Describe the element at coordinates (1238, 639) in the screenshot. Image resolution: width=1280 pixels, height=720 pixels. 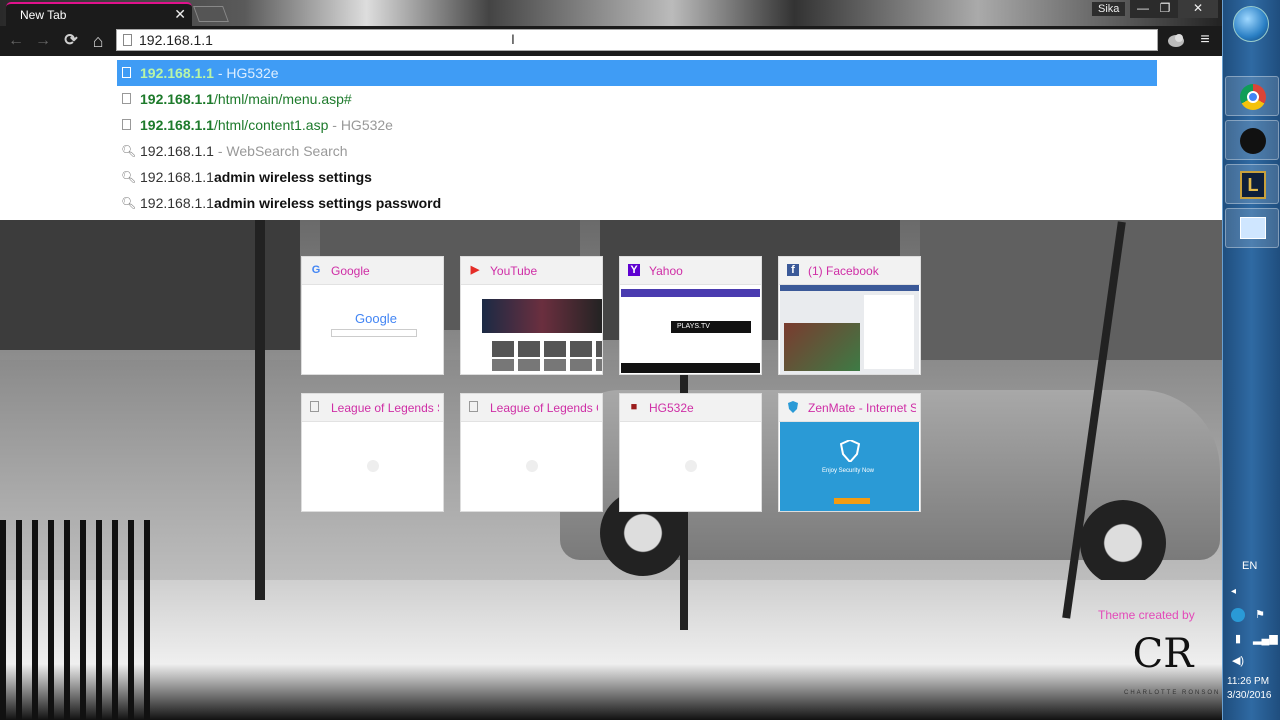
I see `battery-icon: ▮` at that location.